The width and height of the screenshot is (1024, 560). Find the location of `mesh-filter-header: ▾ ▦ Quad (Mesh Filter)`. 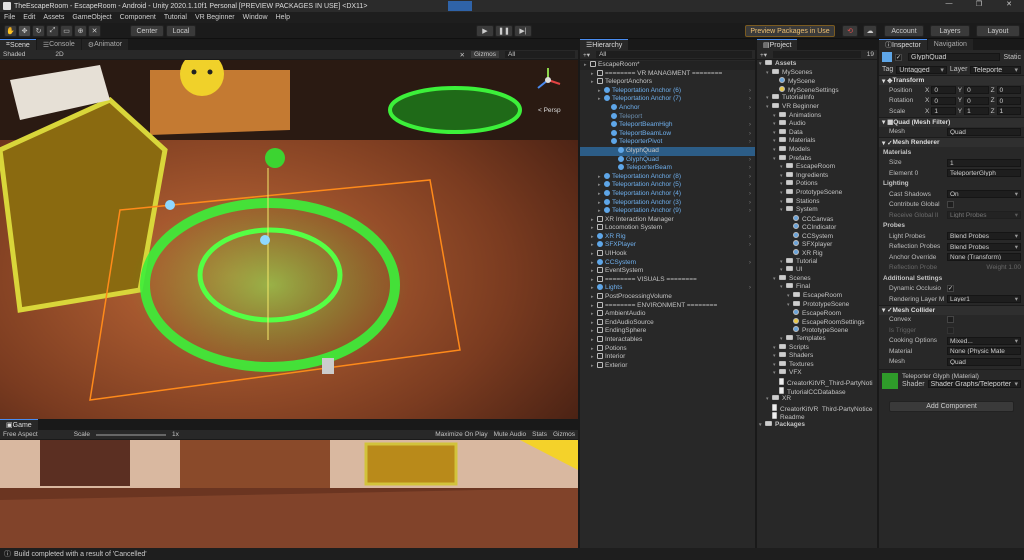

mesh-filter-header: ▾ ▦ Quad (Mesh Filter) is located at coordinates (951, 121).